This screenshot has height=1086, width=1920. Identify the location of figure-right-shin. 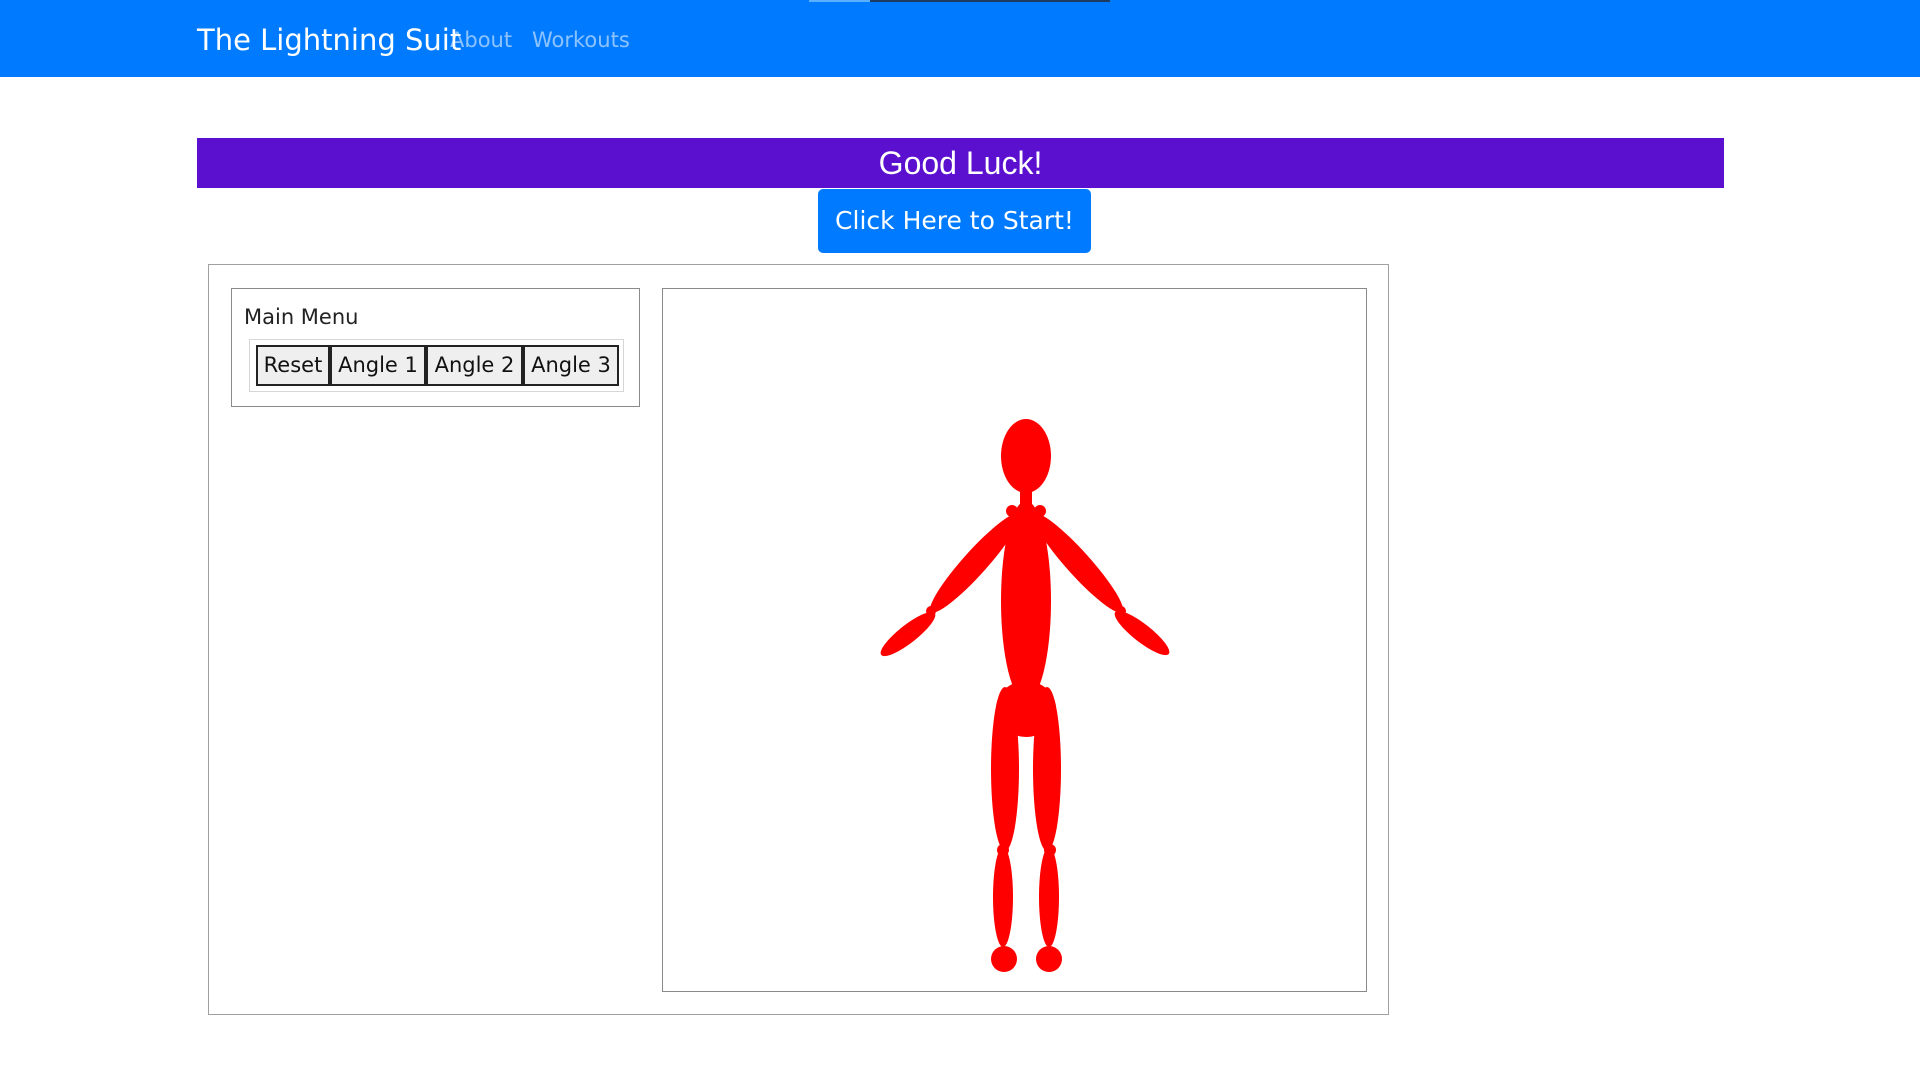
(1049, 897).